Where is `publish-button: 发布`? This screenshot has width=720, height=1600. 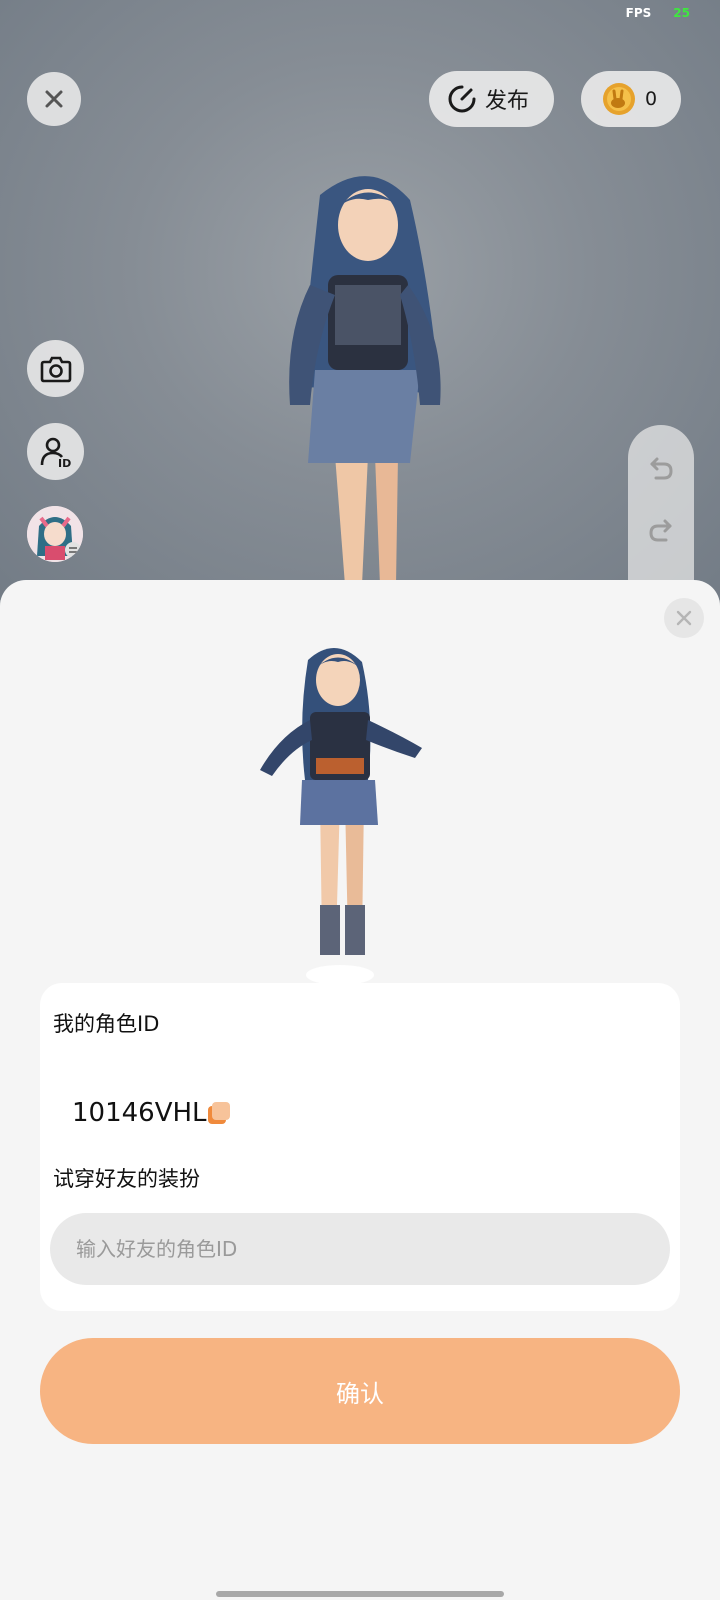
publish-button: 发布 is located at coordinates (491, 99).